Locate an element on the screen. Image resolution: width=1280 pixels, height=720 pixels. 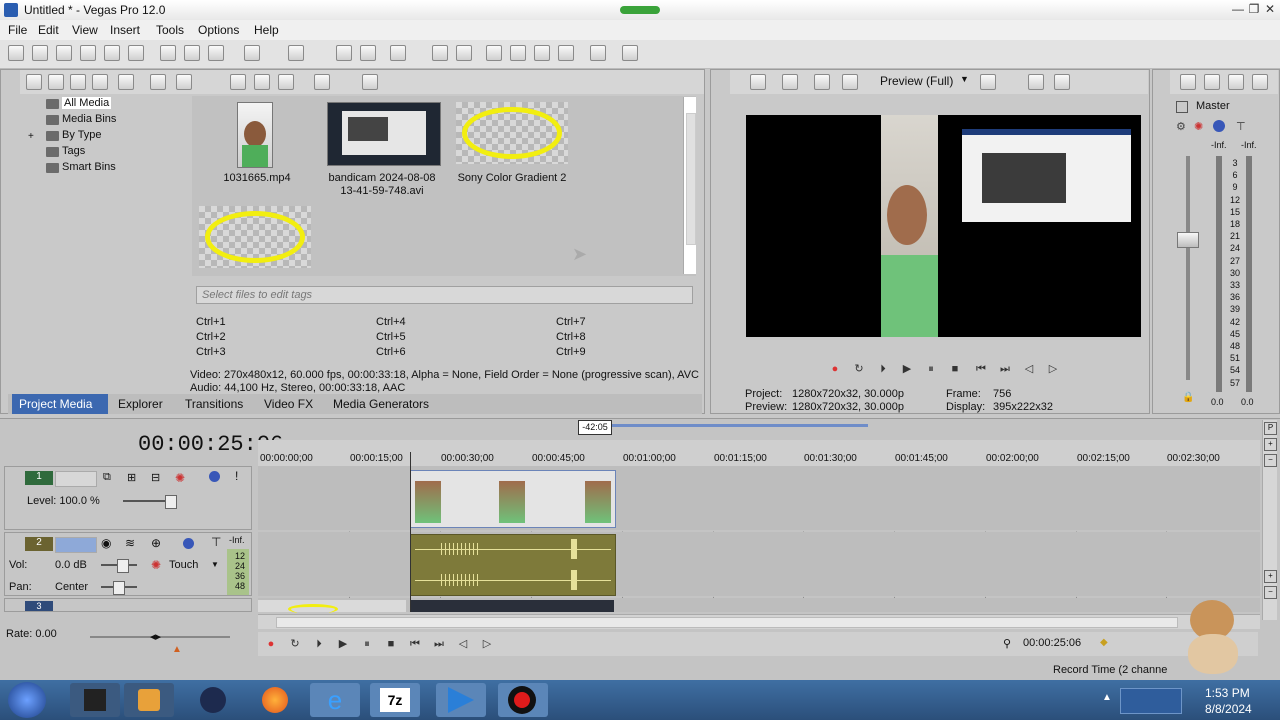
redo-icon is located at coordinates (296, 53).